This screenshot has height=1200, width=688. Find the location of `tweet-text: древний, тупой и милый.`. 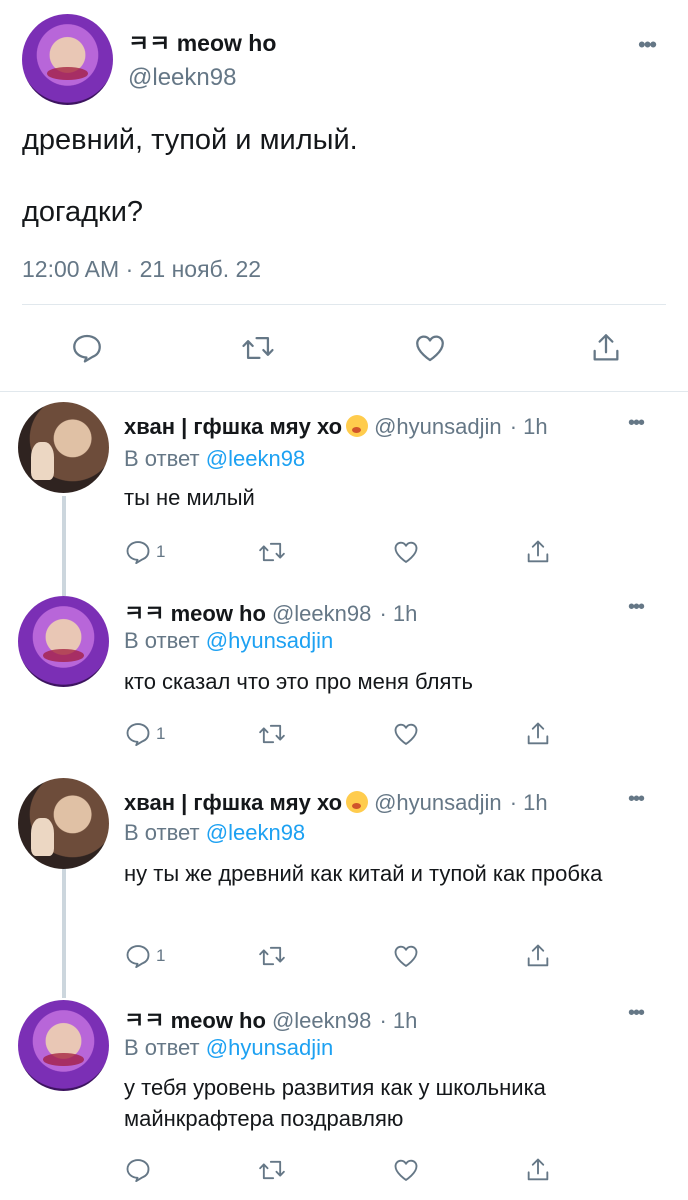

tweet-text: древний, тупой и милый. is located at coordinates (190, 140).